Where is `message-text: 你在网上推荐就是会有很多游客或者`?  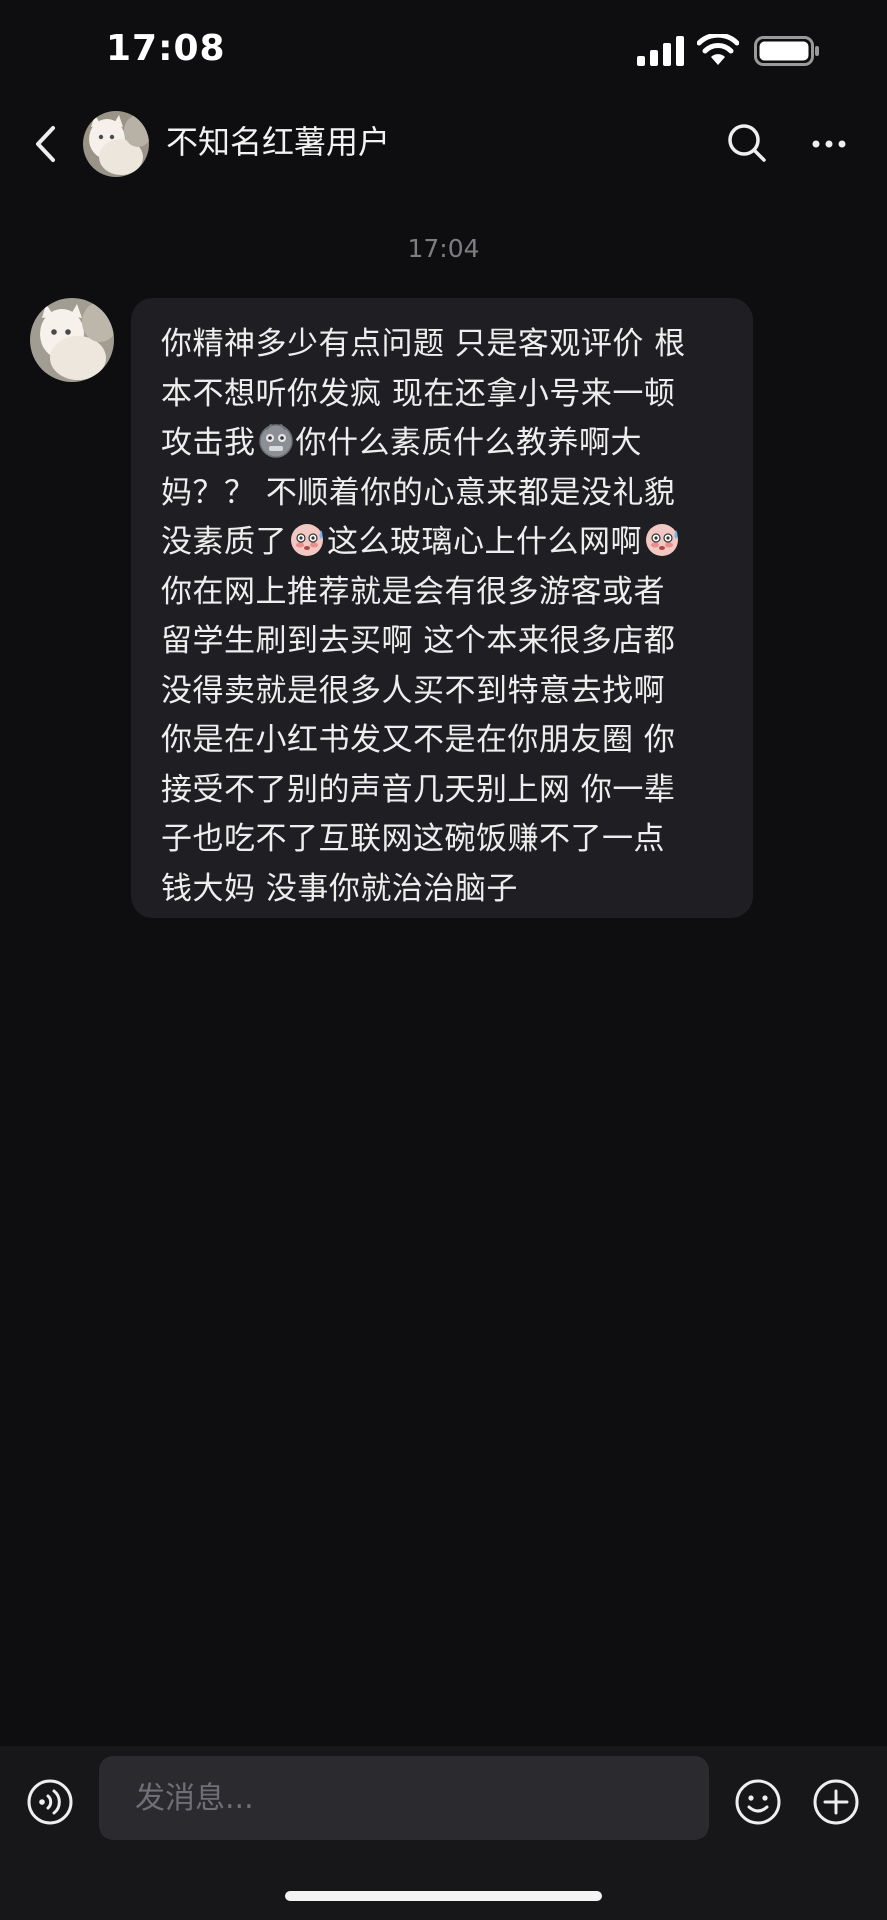 message-text: 你在网上推荐就是会有很多游客或者 is located at coordinates (413, 591).